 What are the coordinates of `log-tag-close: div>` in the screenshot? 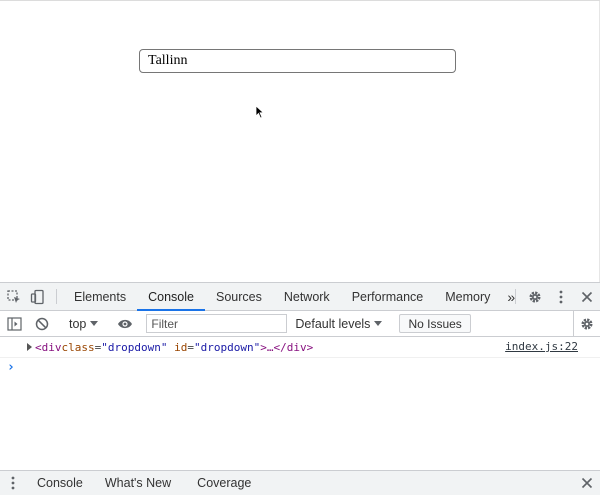 It's located at (300, 347).